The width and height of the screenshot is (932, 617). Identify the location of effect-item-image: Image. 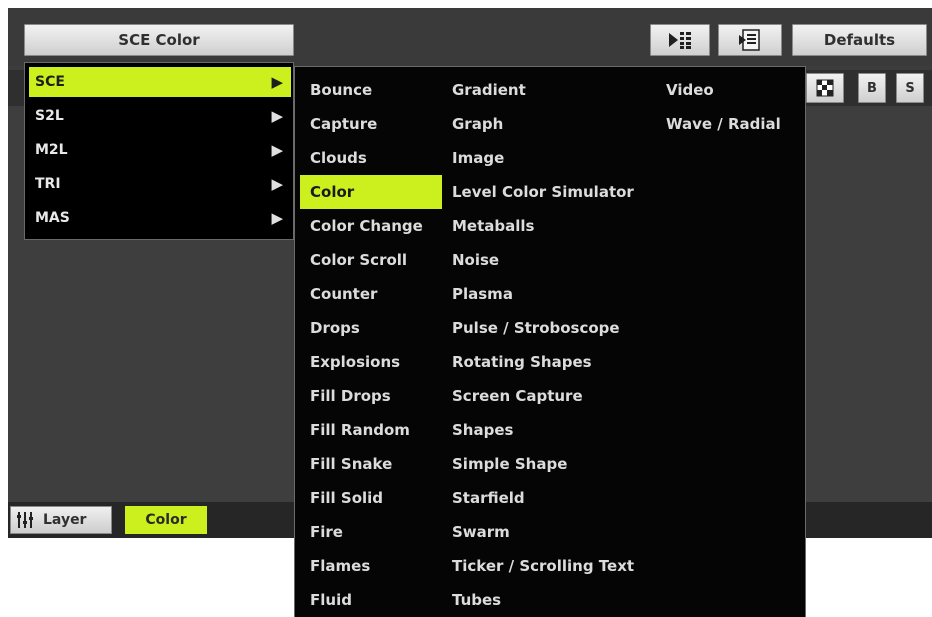
(549, 158).